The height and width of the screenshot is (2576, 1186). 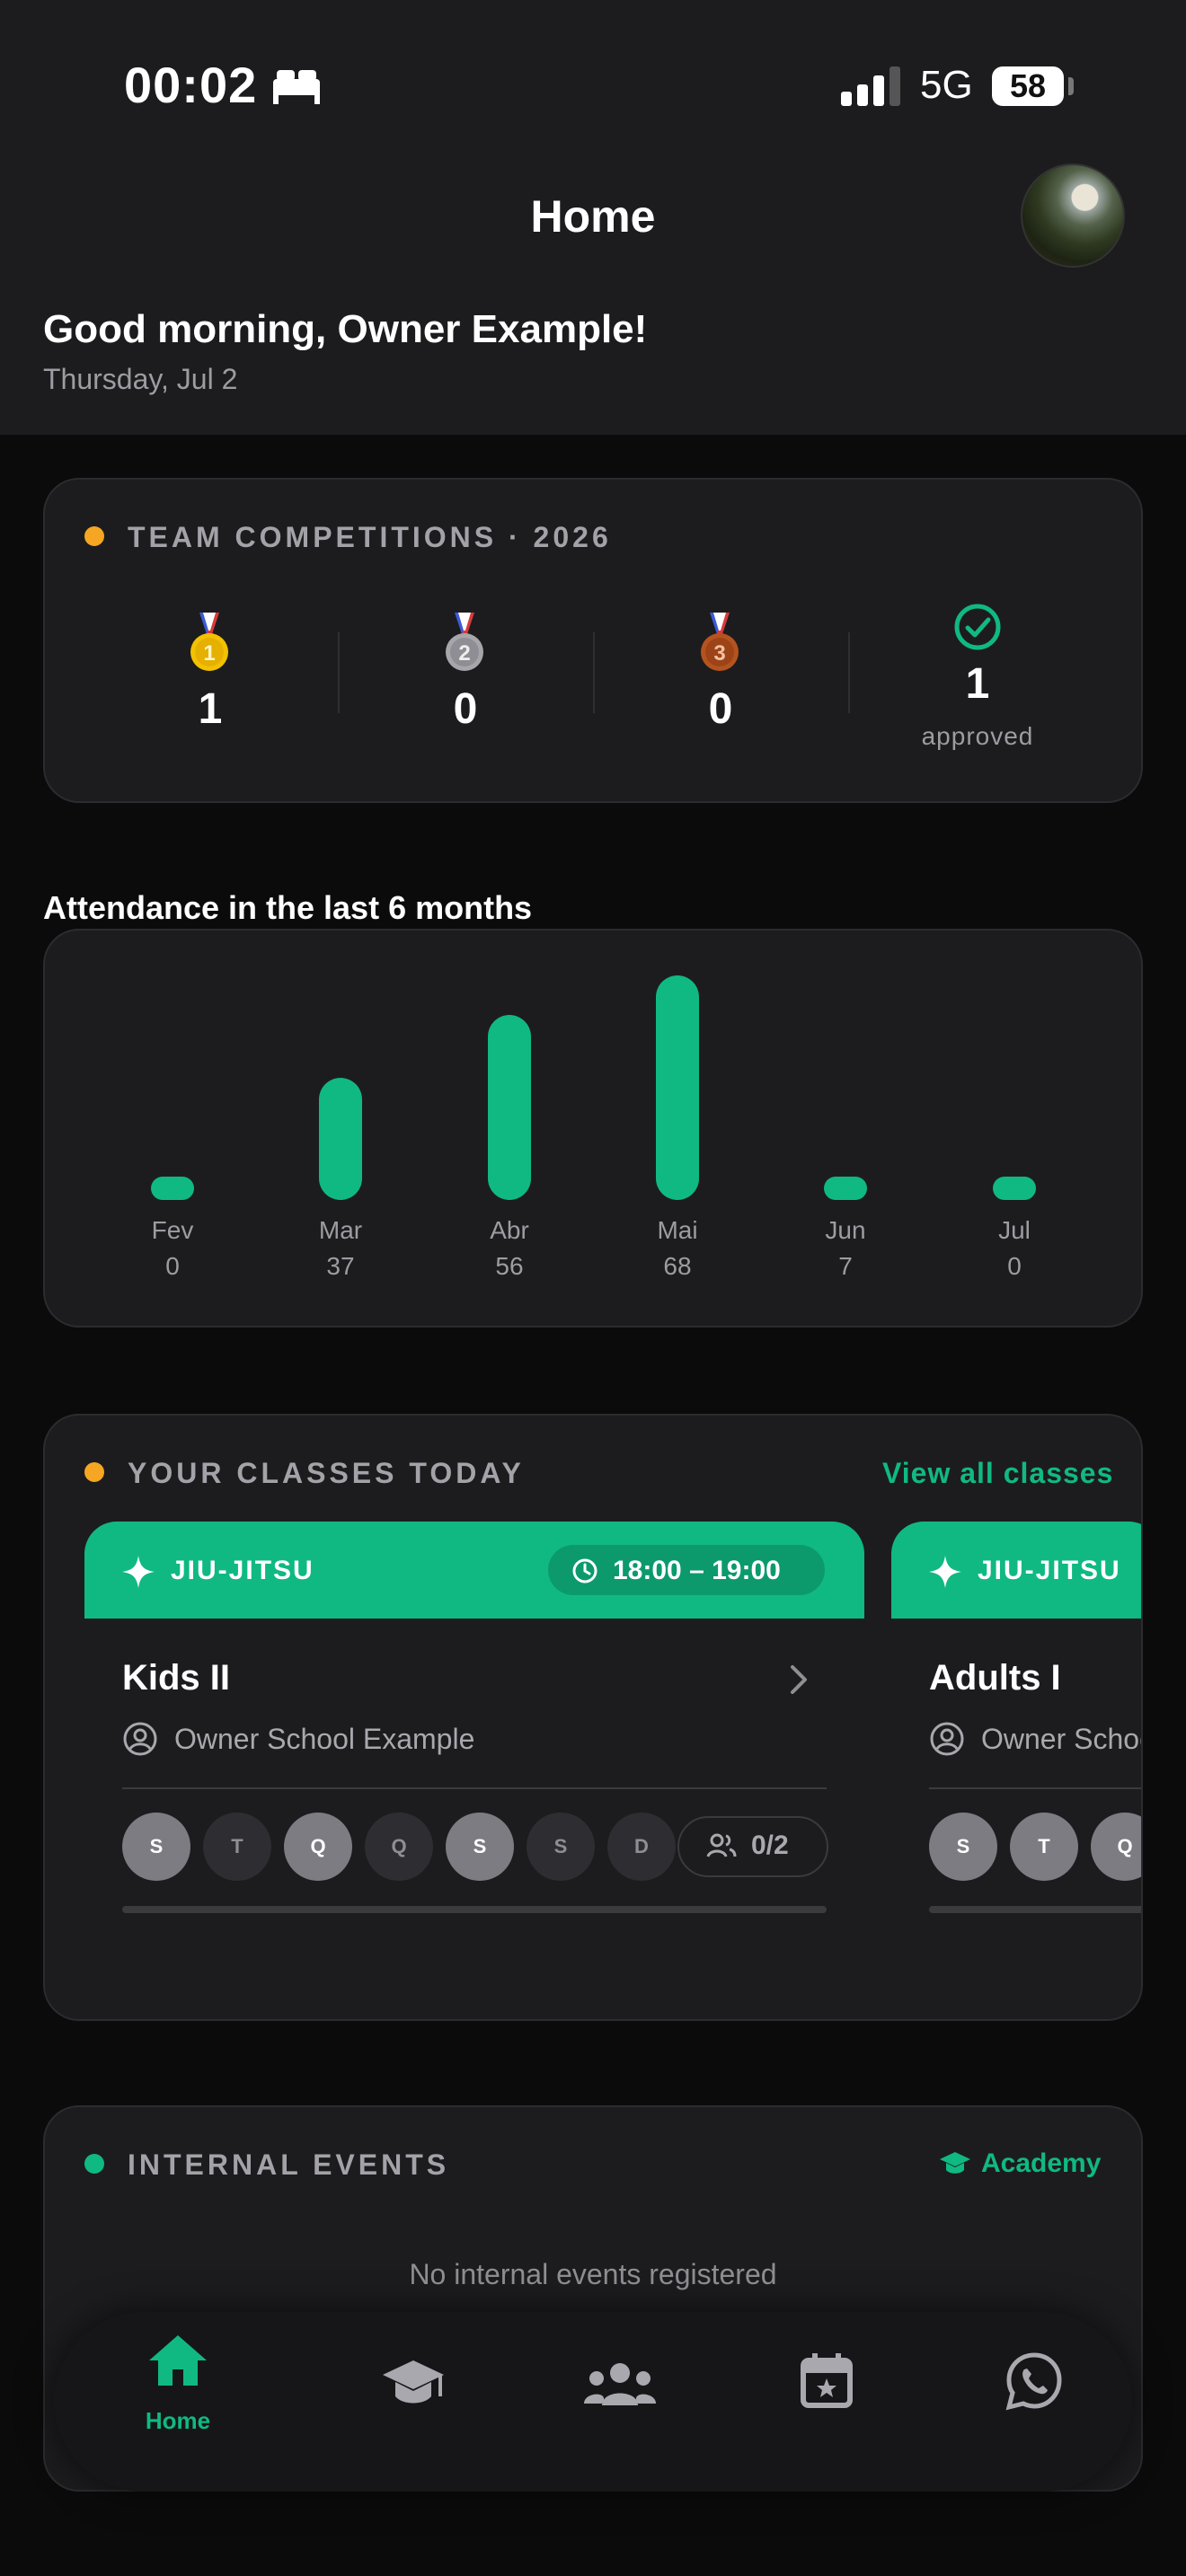 I want to click on bronze-count: 0, so click(x=720, y=709).